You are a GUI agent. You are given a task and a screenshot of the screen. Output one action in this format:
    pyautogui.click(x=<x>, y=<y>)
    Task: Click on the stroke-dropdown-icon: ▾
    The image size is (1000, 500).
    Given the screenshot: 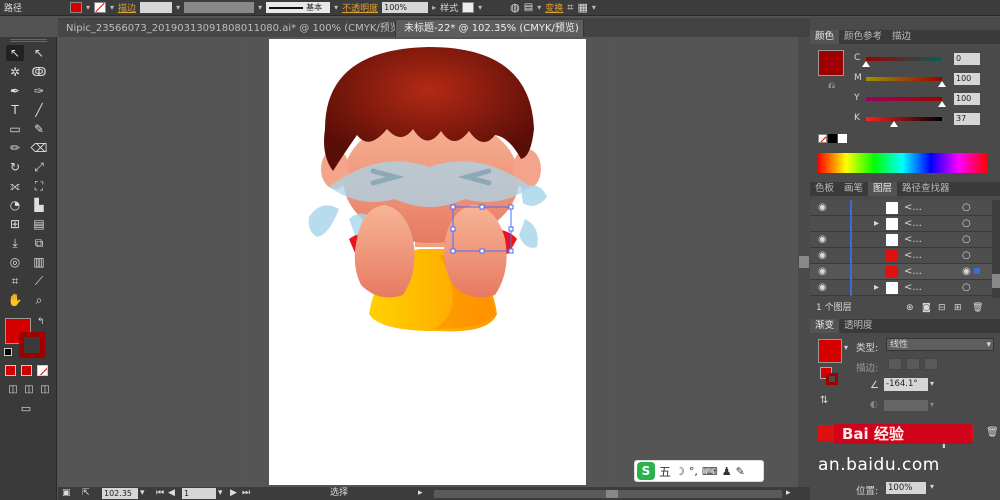 What is the action you would take?
    pyautogui.click(x=112, y=7)
    